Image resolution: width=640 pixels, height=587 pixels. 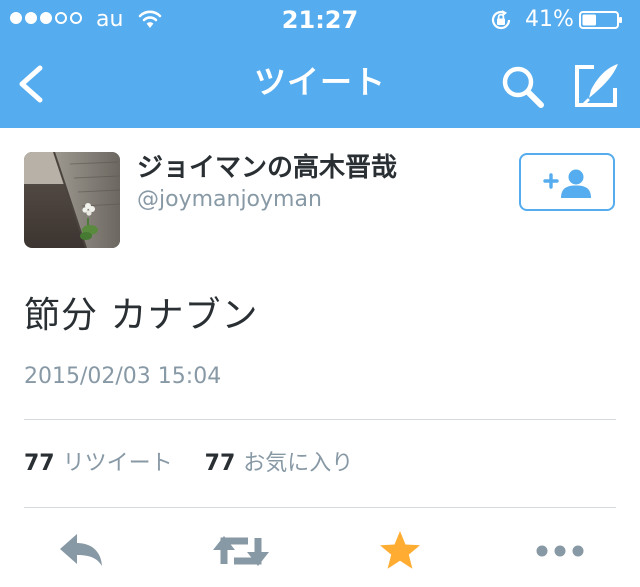 I want to click on reply-icon, so click(x=81, y=550).